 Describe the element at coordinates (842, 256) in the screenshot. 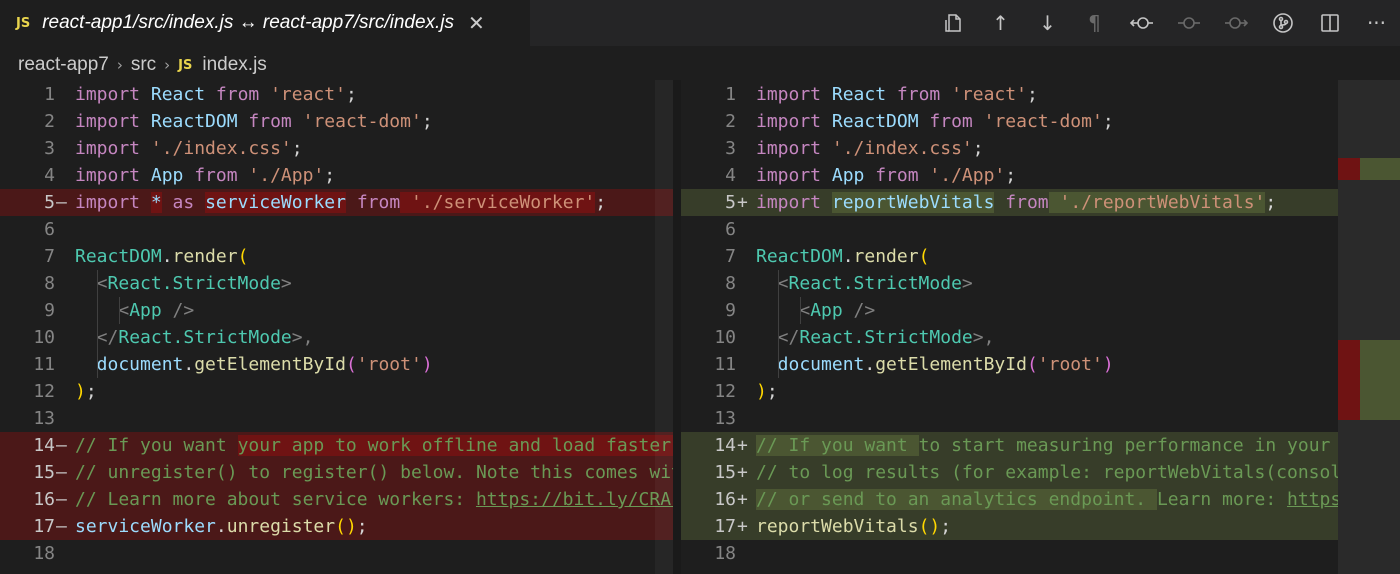

I see `code-text: ReactDOM.render(` at that location.